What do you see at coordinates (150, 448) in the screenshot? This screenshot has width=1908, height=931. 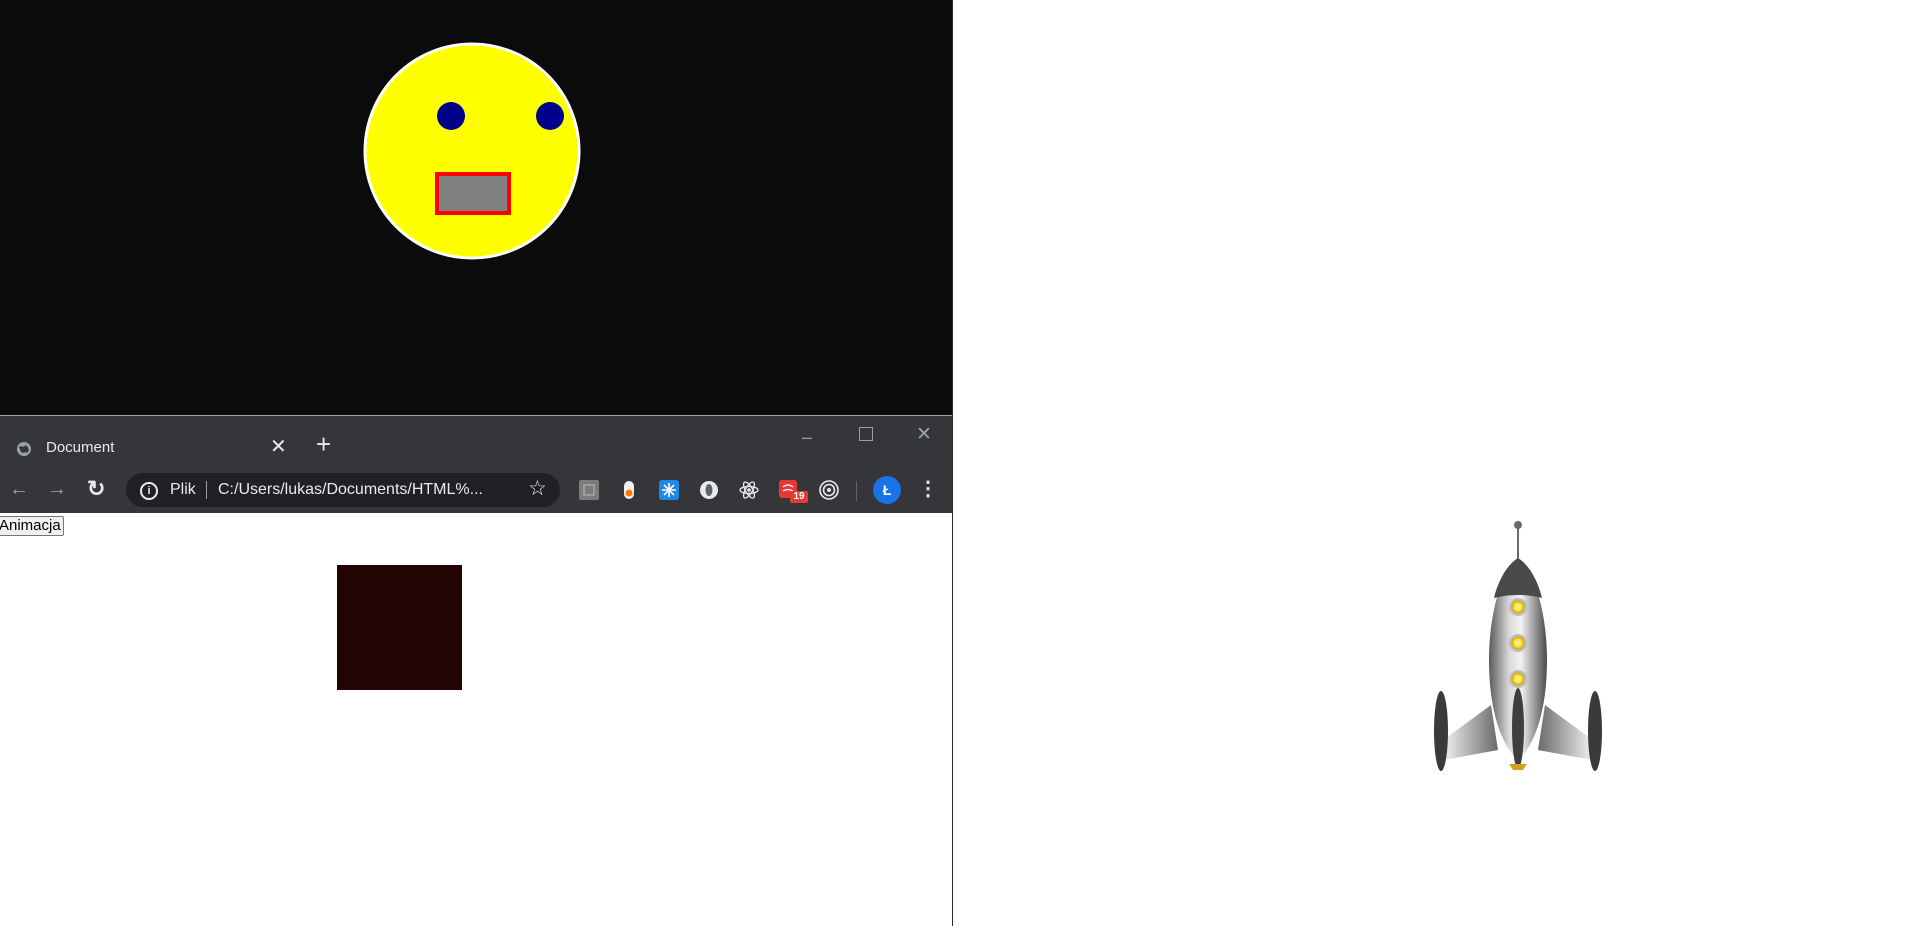 I see `tab-document: Document ✕` at bounding box center [150, 448].